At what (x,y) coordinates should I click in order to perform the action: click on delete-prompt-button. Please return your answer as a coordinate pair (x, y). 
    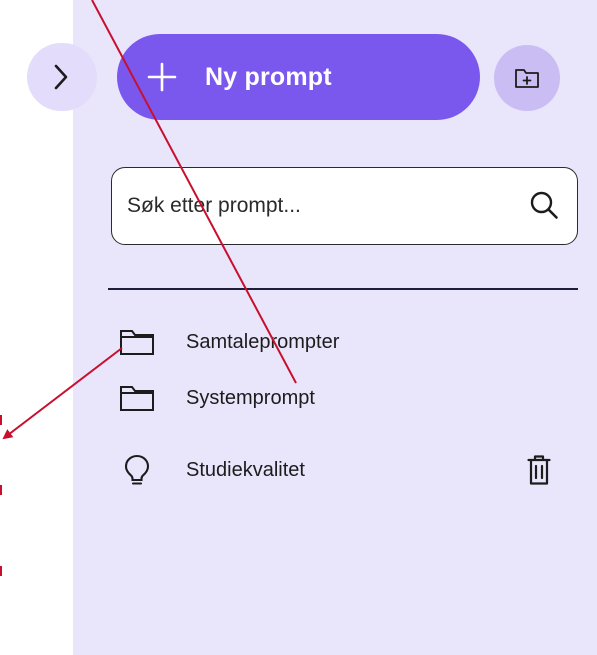
    Looking at the image, I should click on (539, 470).